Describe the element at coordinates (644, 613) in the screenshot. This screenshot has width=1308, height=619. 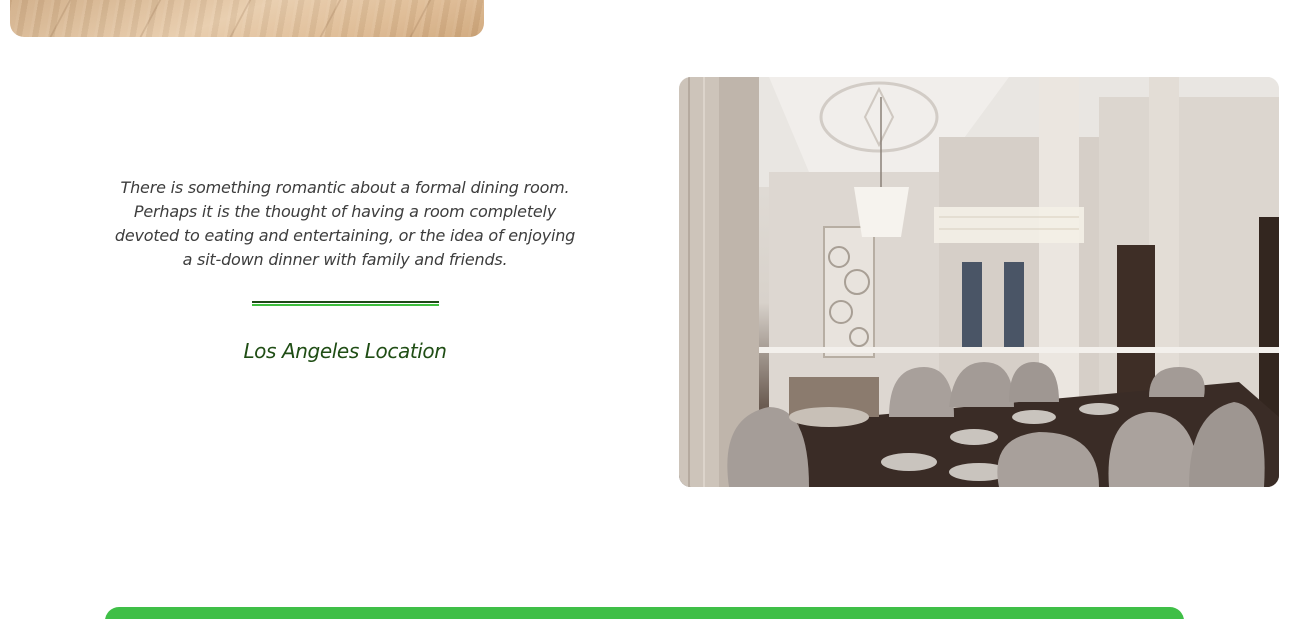
I see `green-banner` at that location.